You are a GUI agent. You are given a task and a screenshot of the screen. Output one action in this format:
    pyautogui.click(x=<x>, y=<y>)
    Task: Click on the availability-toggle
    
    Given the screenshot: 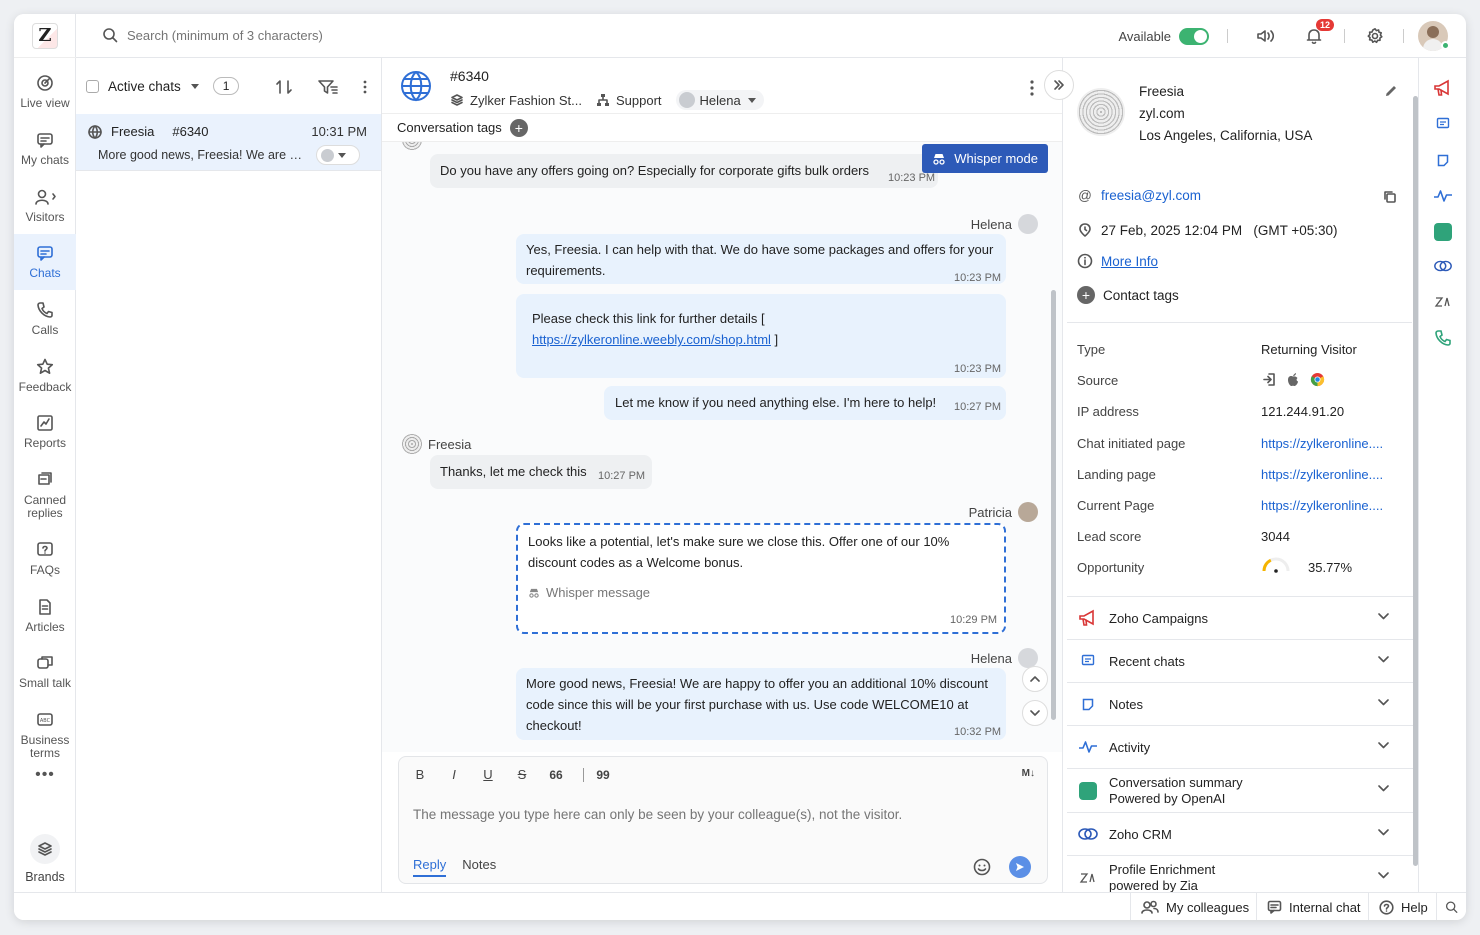 What is the action you would take?
    pyautogui.click(x=1194, y=36)
    